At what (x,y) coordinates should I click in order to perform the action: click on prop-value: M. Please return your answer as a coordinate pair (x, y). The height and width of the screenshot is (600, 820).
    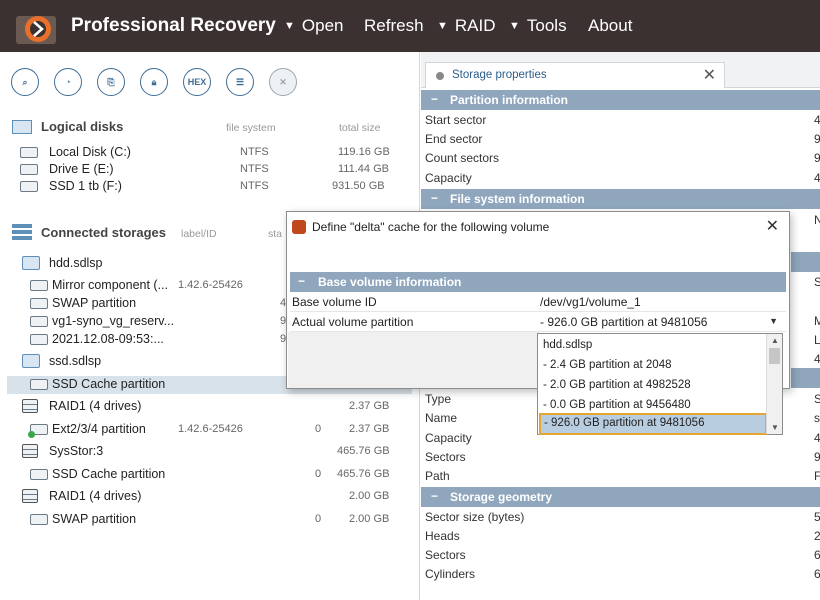
    Looking at the image, I should click on (817, 321).